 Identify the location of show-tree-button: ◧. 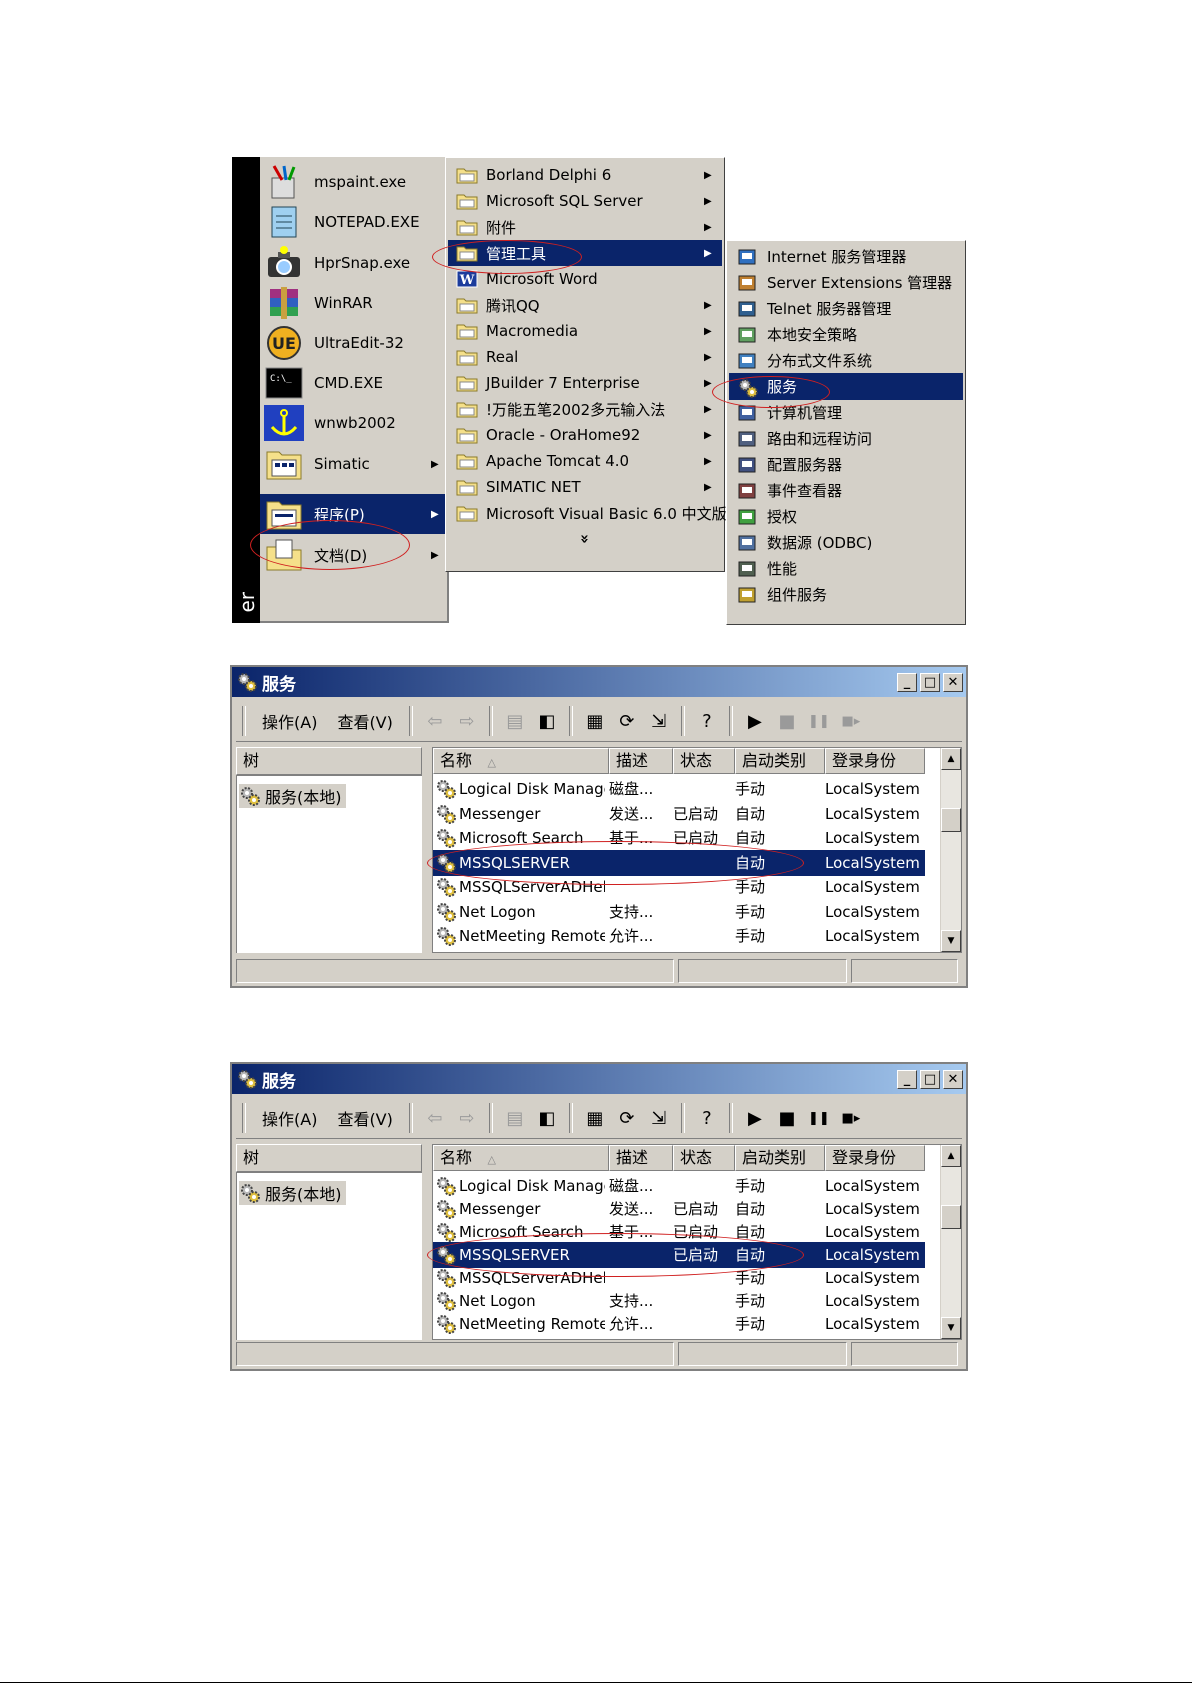
(547, 721).